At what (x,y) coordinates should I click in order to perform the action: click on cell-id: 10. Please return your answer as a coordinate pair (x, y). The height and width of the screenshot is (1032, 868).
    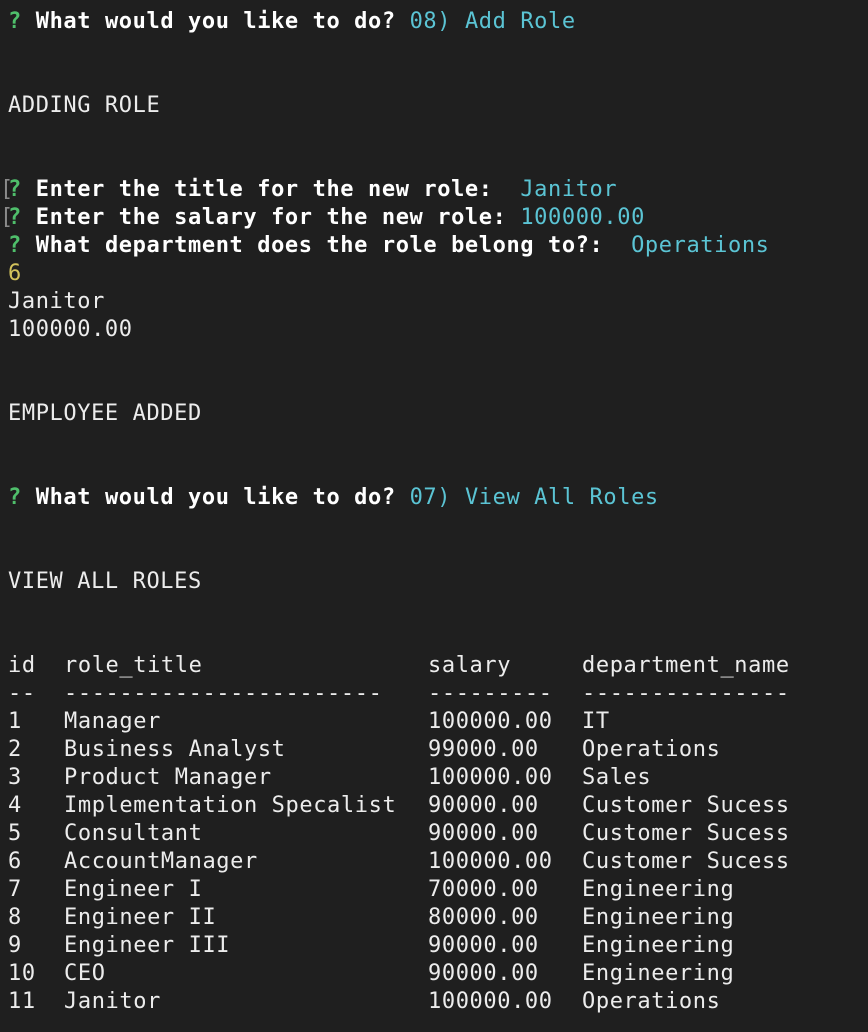
    Looking at the image, I should click on (22, 973).